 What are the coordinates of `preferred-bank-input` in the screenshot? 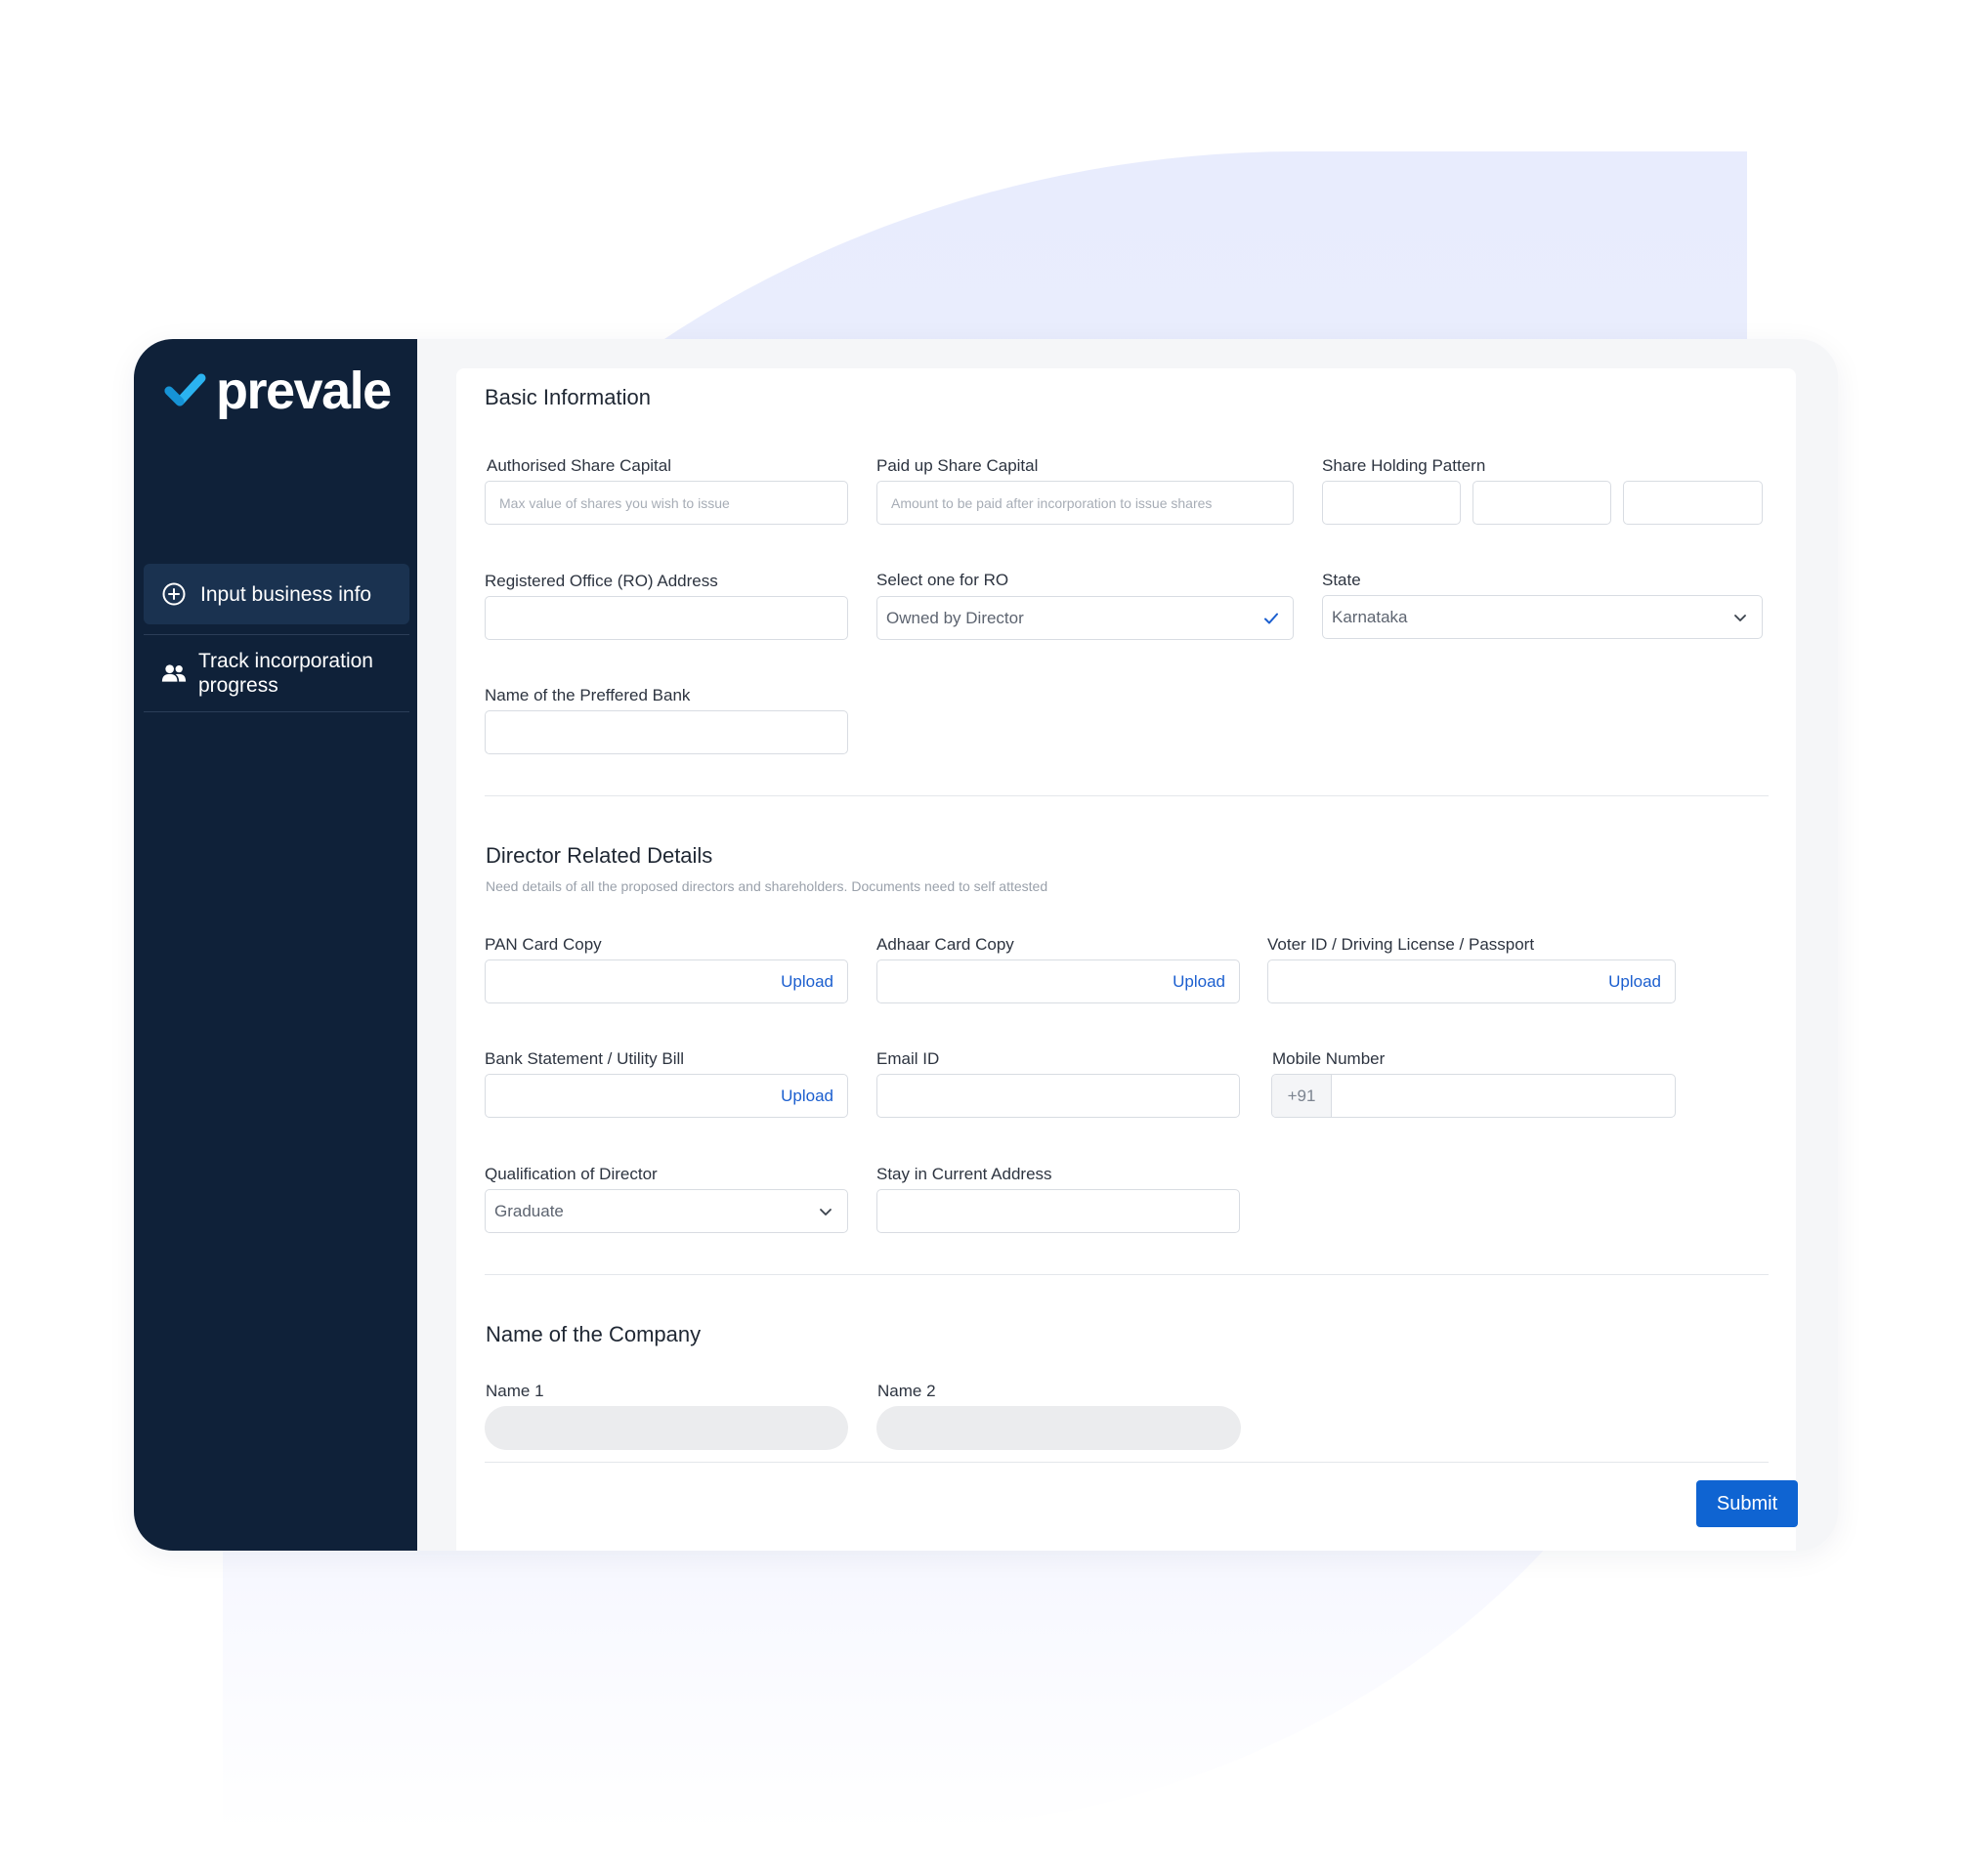 It's located at (666, 732).